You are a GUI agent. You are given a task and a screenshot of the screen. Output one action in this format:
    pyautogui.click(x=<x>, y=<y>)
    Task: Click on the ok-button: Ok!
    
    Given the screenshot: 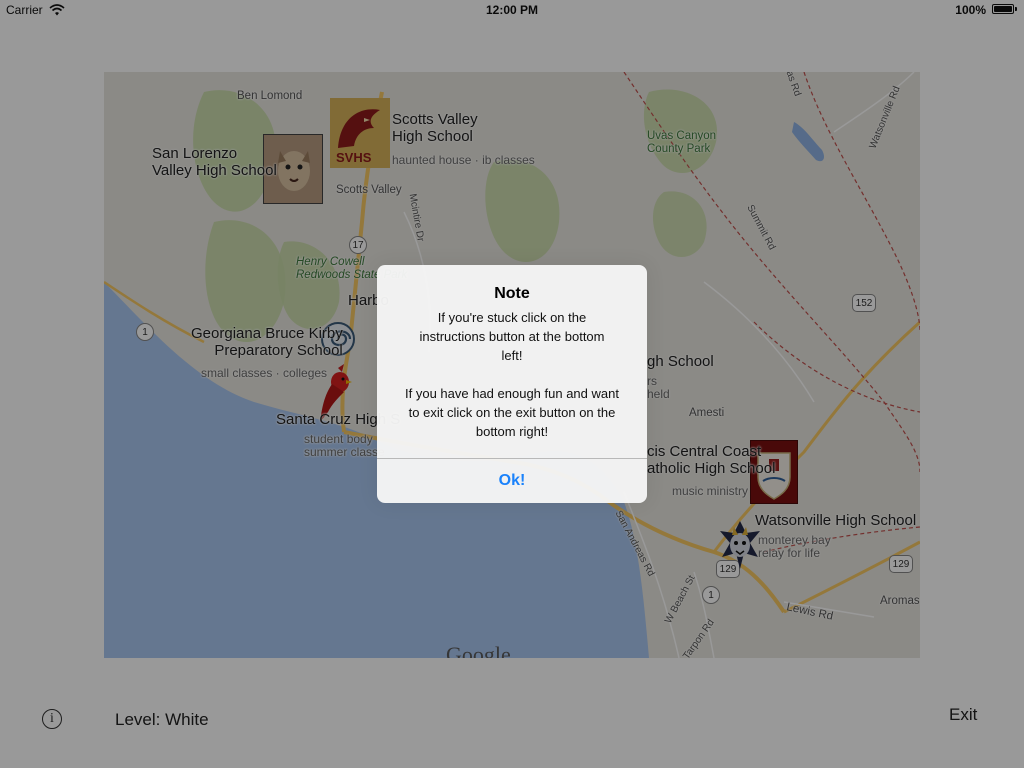 What is the action you would take?
    pyautogui.click(x=512, y=481)
    